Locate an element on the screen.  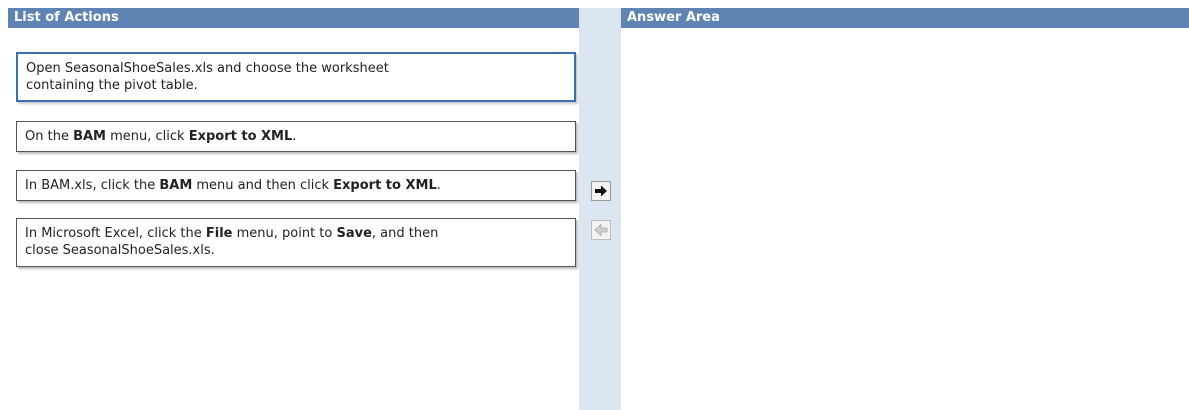
arrow-right-icon is located at coordinates (601, 191).